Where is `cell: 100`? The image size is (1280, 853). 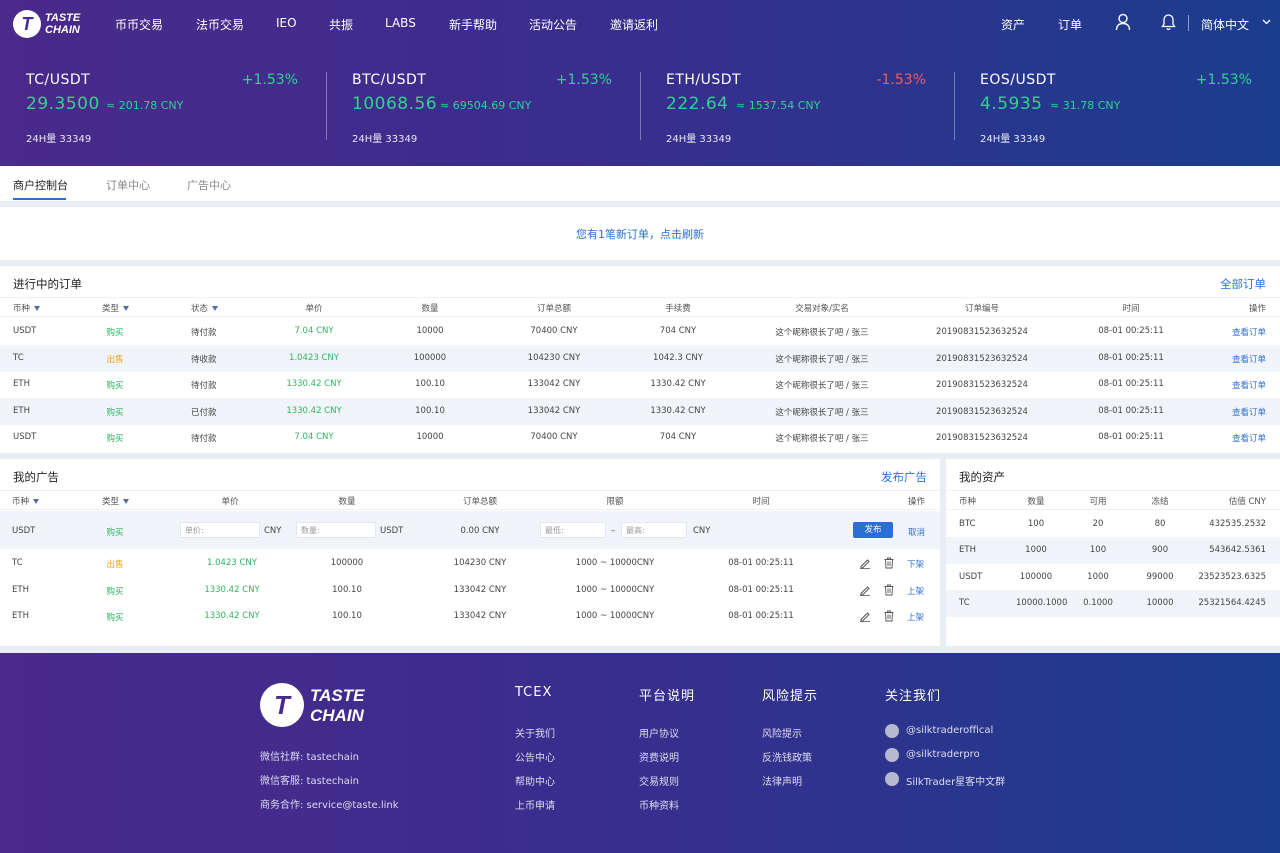 cell: 100 is located at coordinates (1098, 550).